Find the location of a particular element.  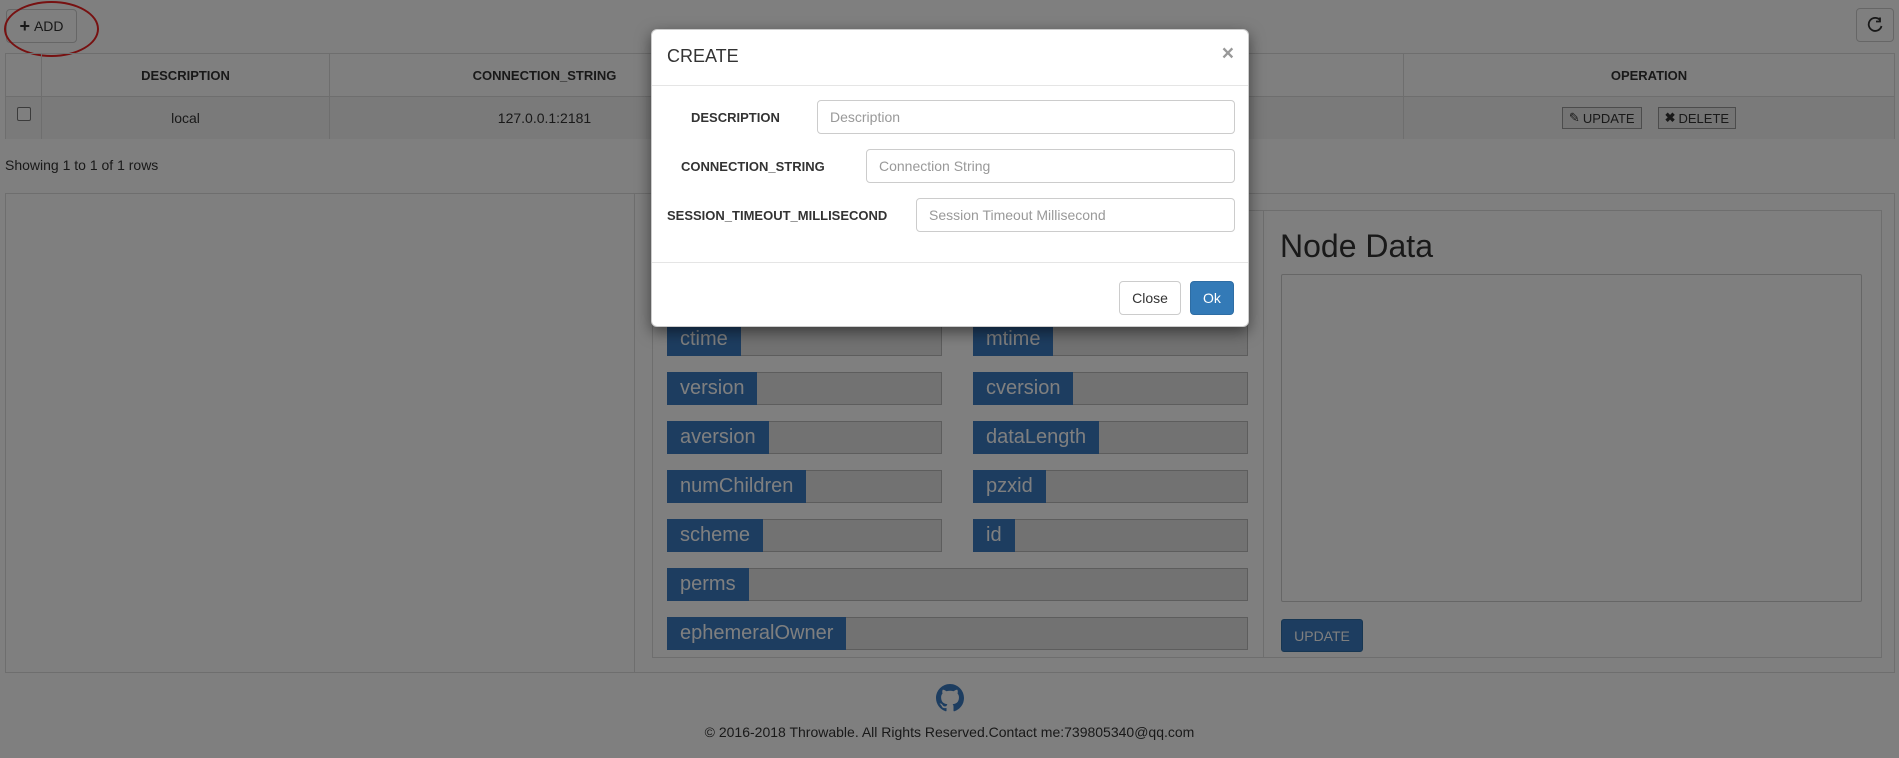

modal-header: CREATE × is located at coordinates (950, 58).